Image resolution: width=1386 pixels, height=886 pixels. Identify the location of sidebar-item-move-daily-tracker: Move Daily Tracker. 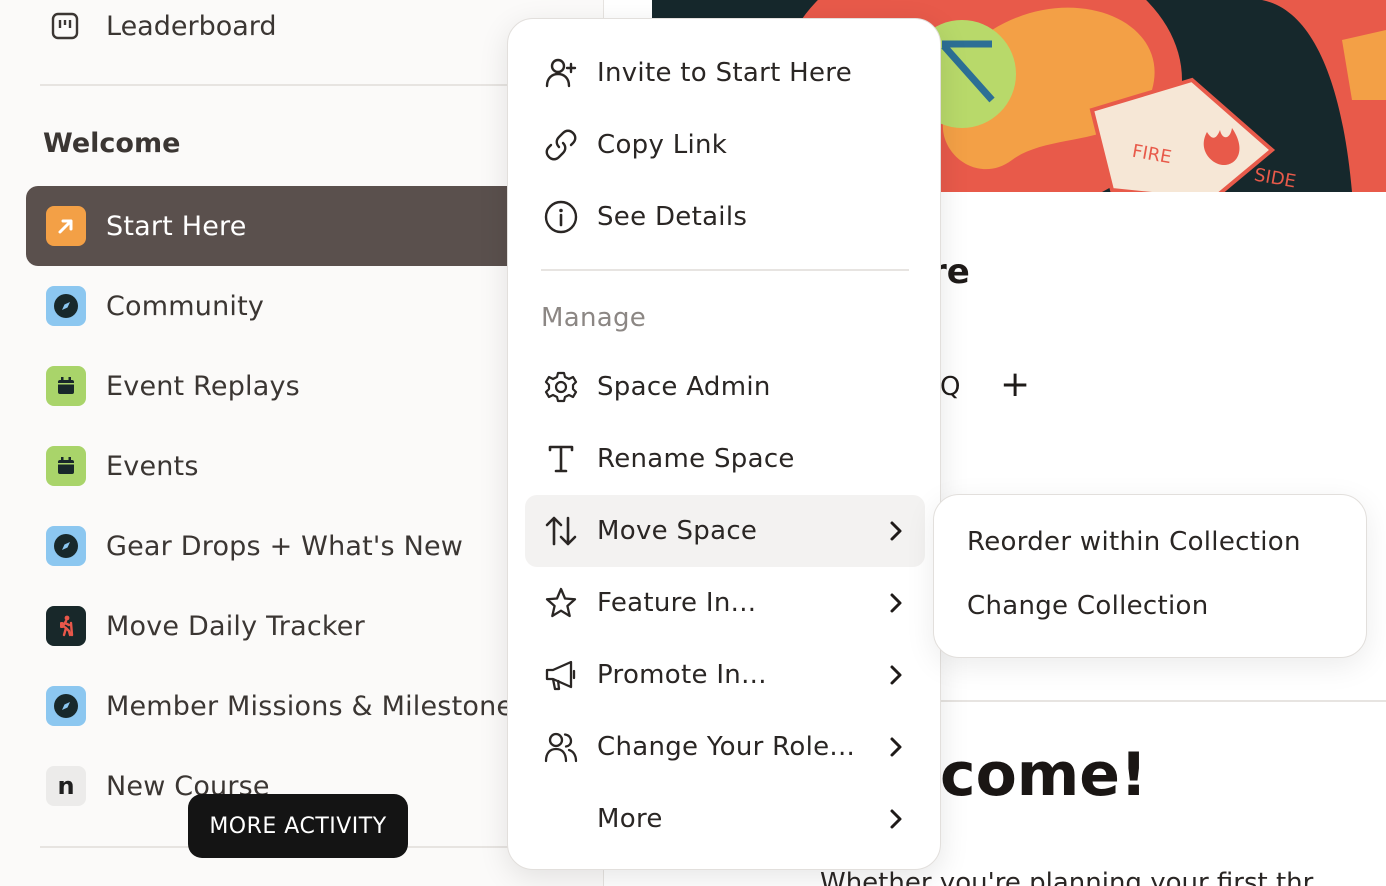
(286, 626).